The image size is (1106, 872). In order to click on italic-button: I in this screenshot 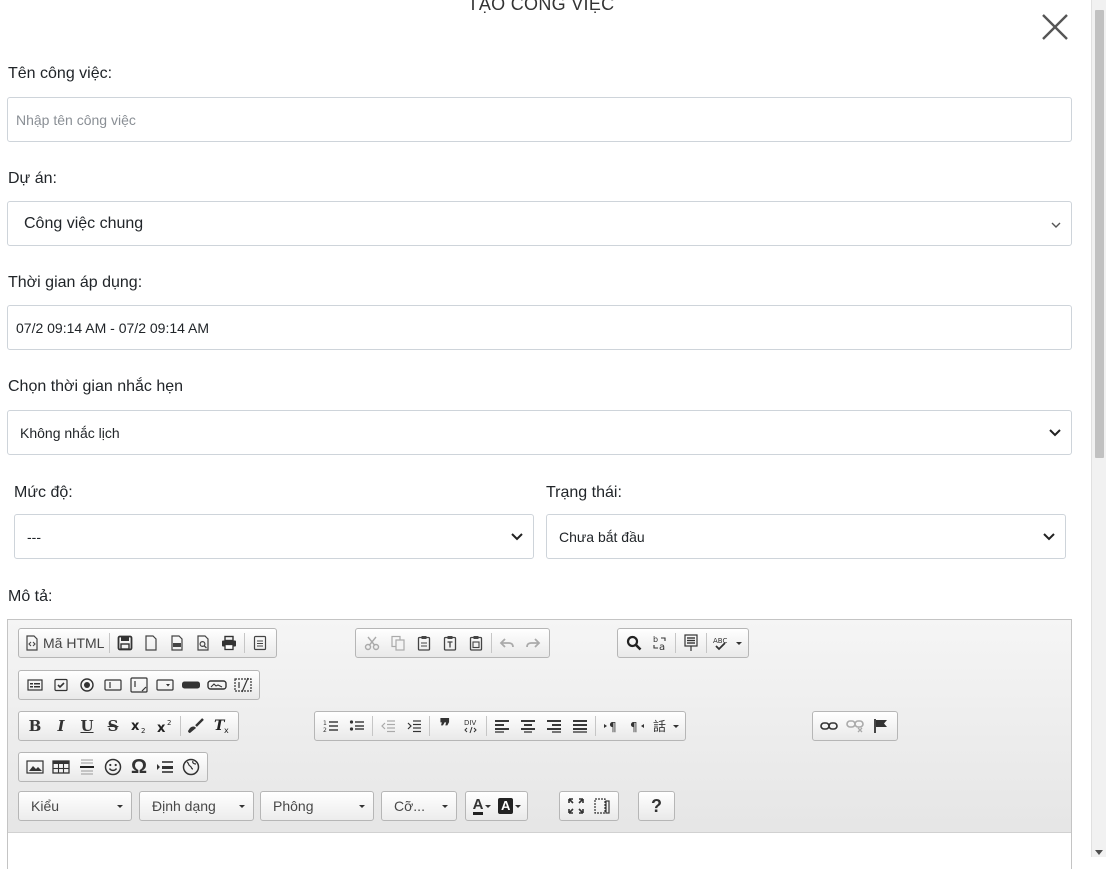, I will do `click(61, 726)`.